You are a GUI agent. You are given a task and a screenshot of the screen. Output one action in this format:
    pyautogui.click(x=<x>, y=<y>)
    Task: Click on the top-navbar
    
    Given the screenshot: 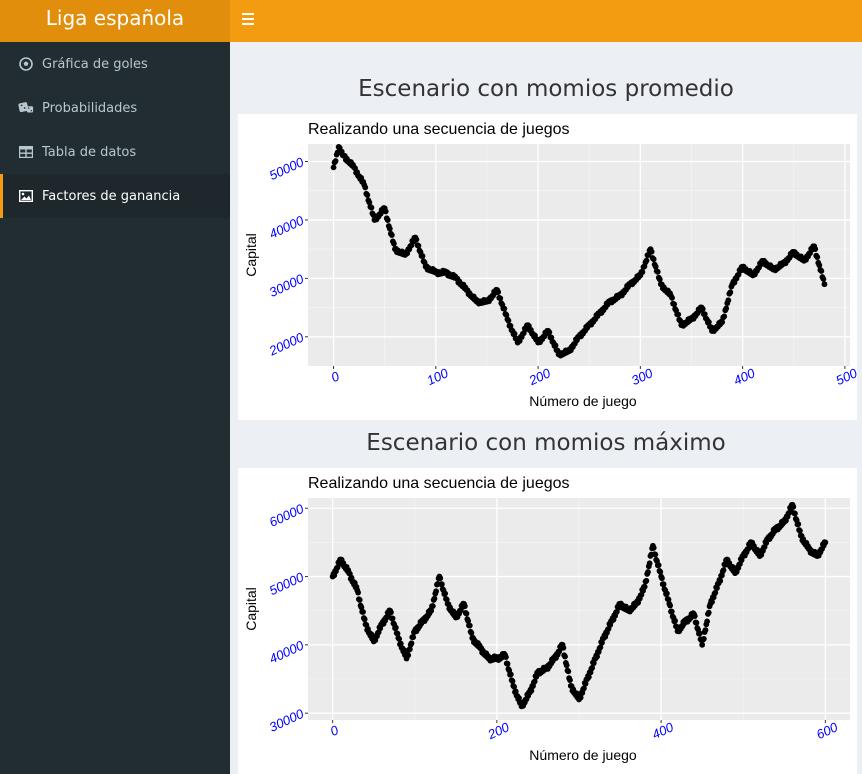 What is the action you would take?
    pyautogui.click(x=546, y=21)
    